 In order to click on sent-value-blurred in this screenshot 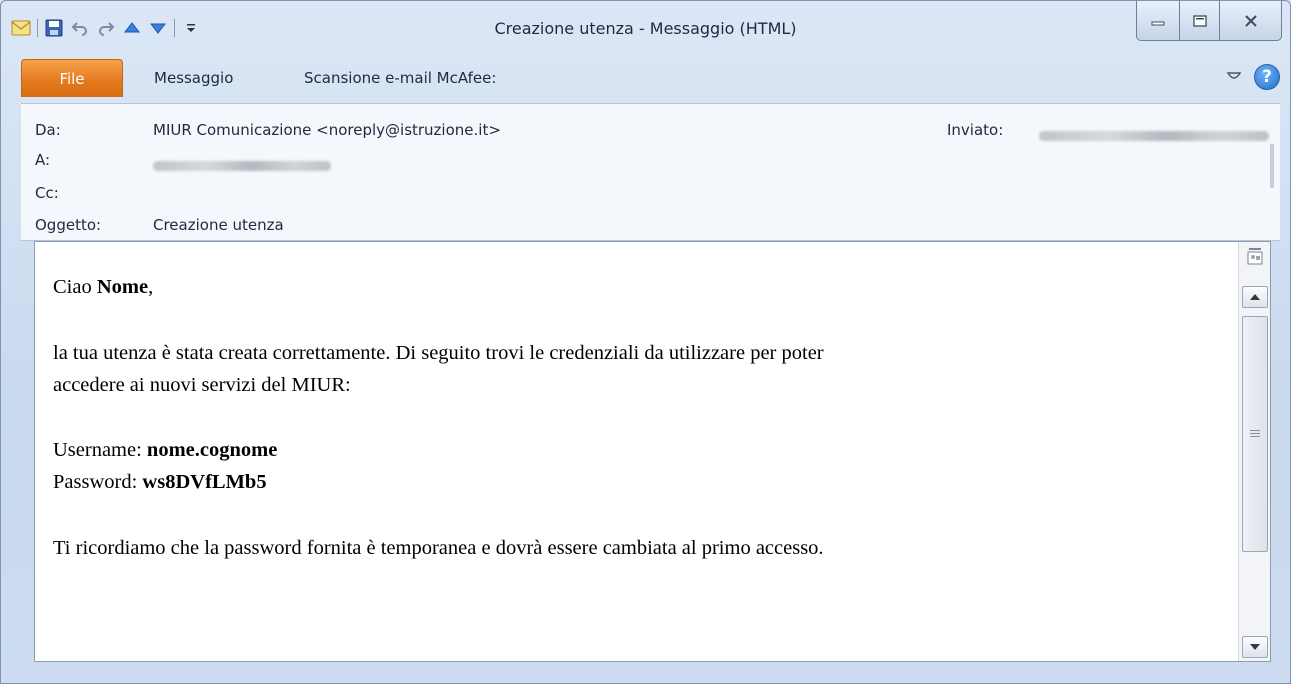, I will do `click(1154, 135)`.